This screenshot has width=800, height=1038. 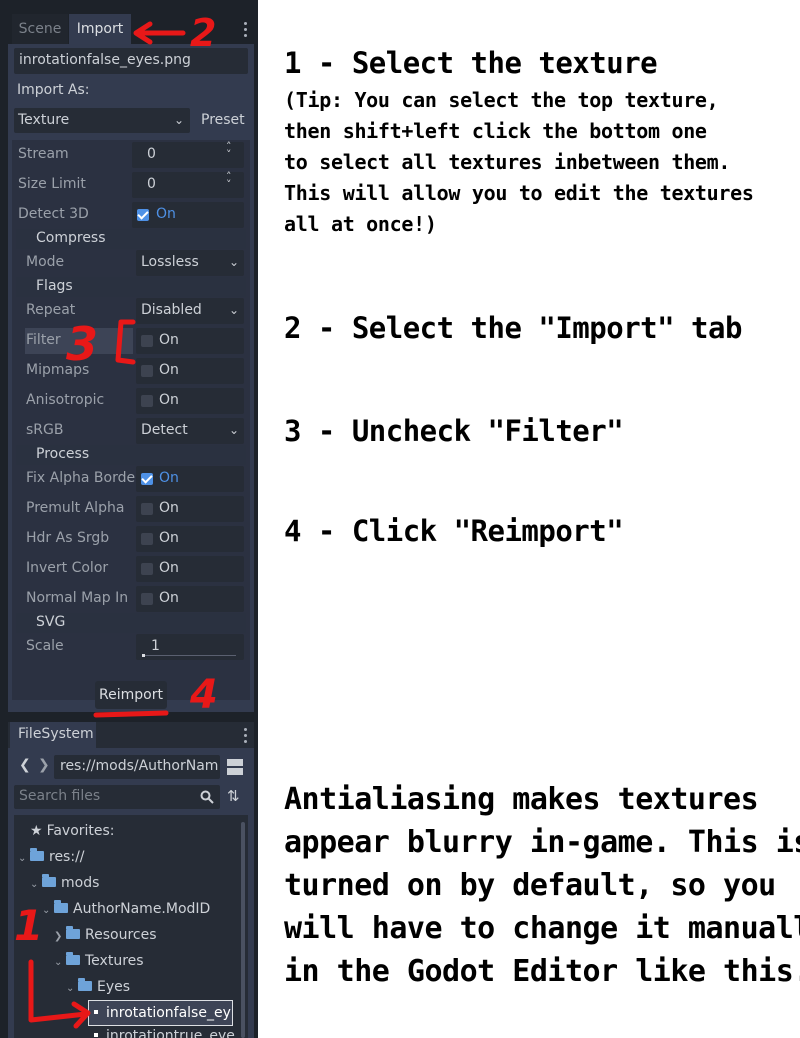 I want to click on explanation-line-4: will have to change it manually, so click(x=542, y=928).